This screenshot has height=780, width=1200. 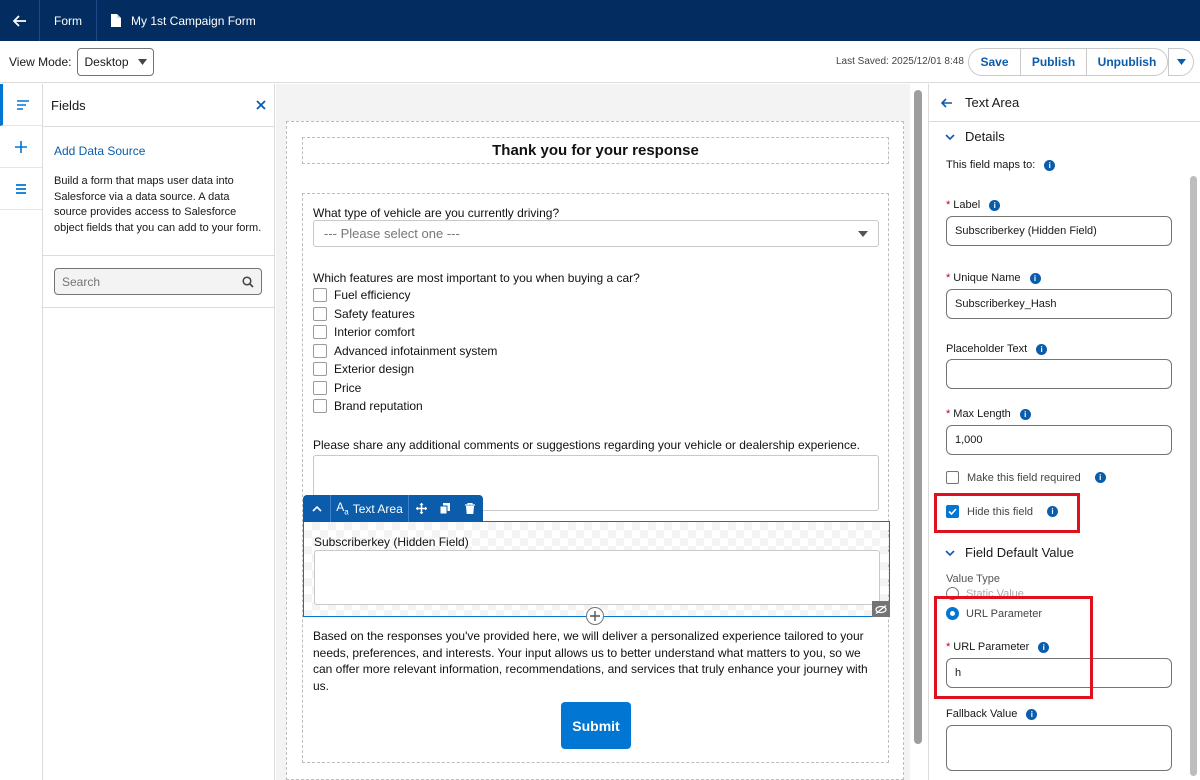 I want to click on copy-icon, so click(x=445, y=508).